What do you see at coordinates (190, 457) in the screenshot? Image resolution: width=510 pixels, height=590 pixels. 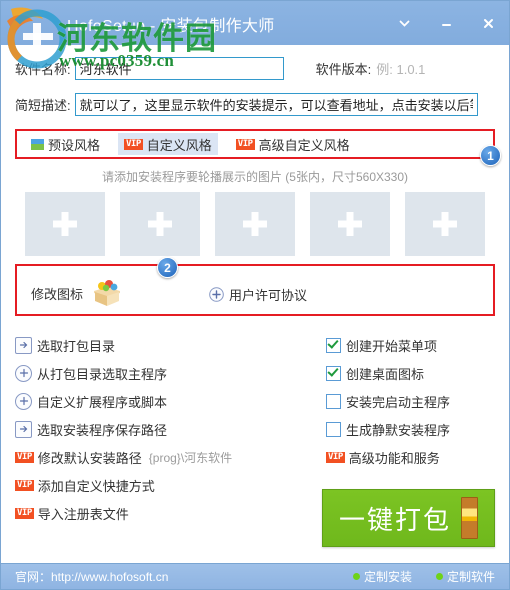 I see `option-default-install-path-value: {prog}\河东软件` at bounding box center [190, 457].